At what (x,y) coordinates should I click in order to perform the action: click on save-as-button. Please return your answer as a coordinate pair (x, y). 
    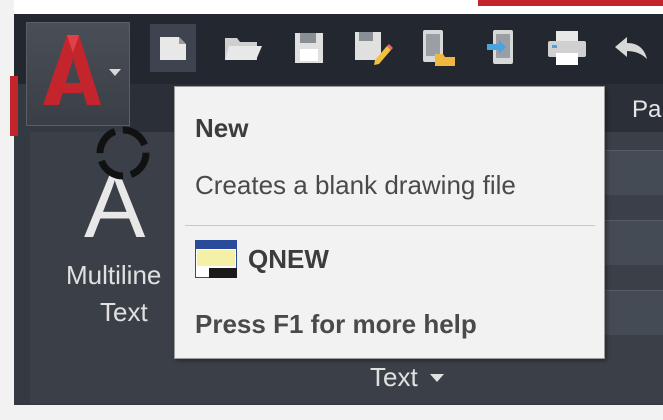
    Looking at the image, I should click on (373, 48).